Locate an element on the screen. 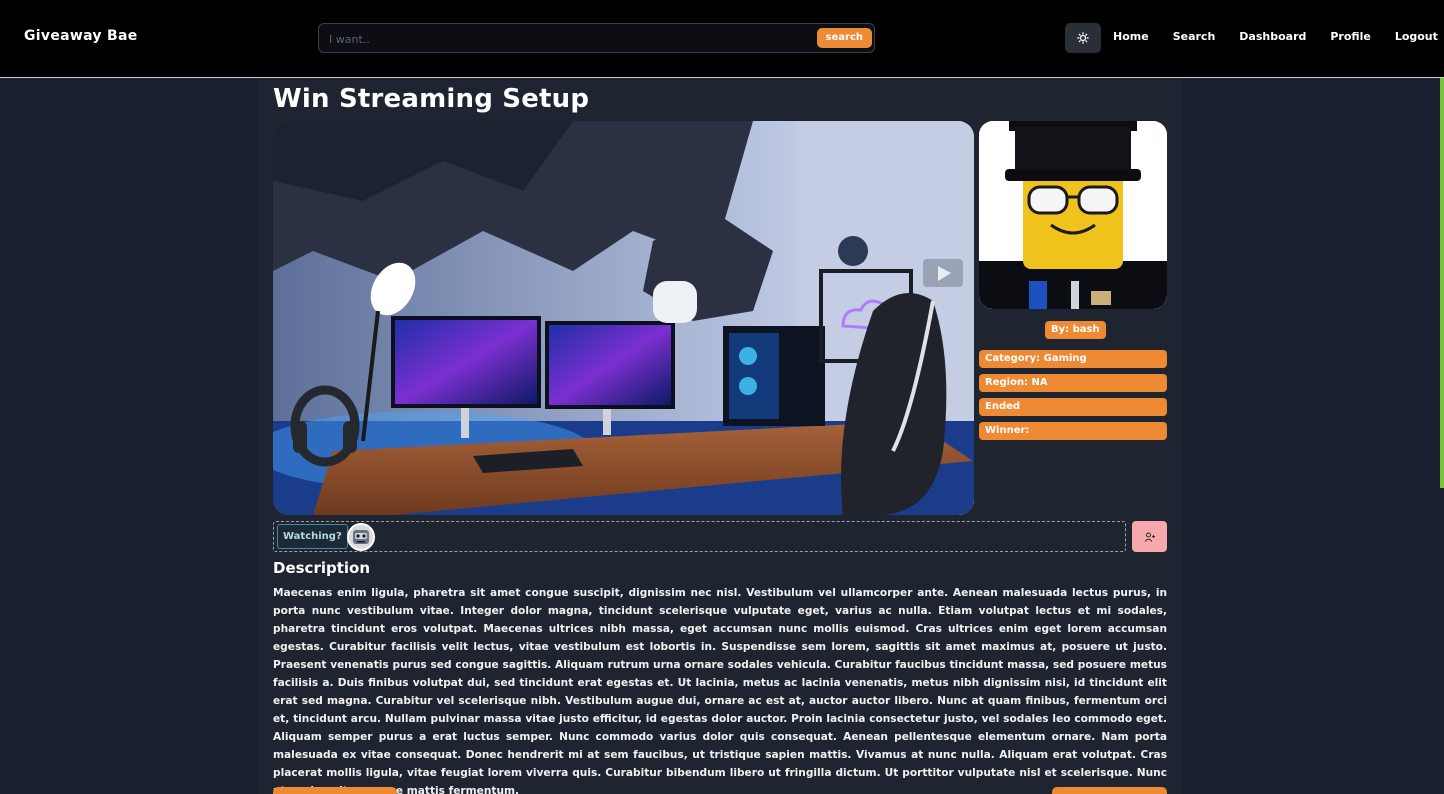 Image resolution: width=1444 pixels, height=794 pixels. search-bar: search is located at coordinates (596, 38).